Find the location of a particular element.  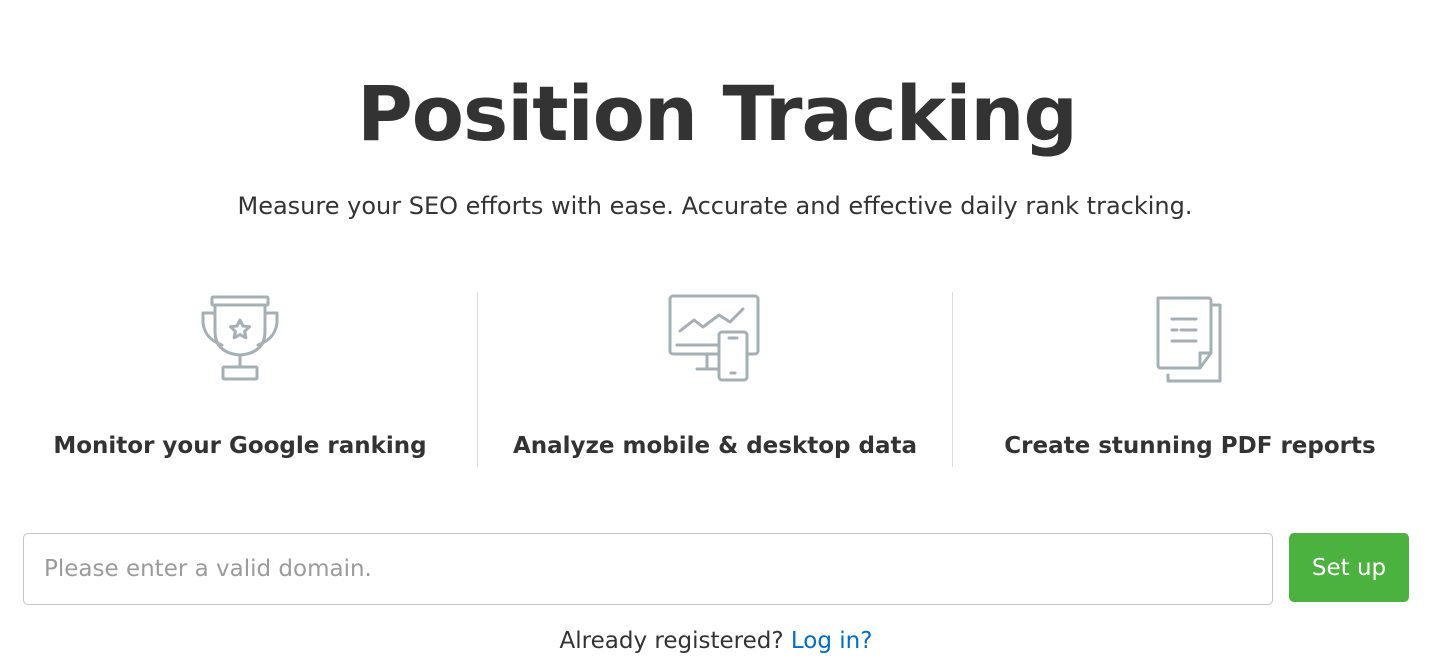

monitor-mobile-icon is located at coordinates (715, 341).